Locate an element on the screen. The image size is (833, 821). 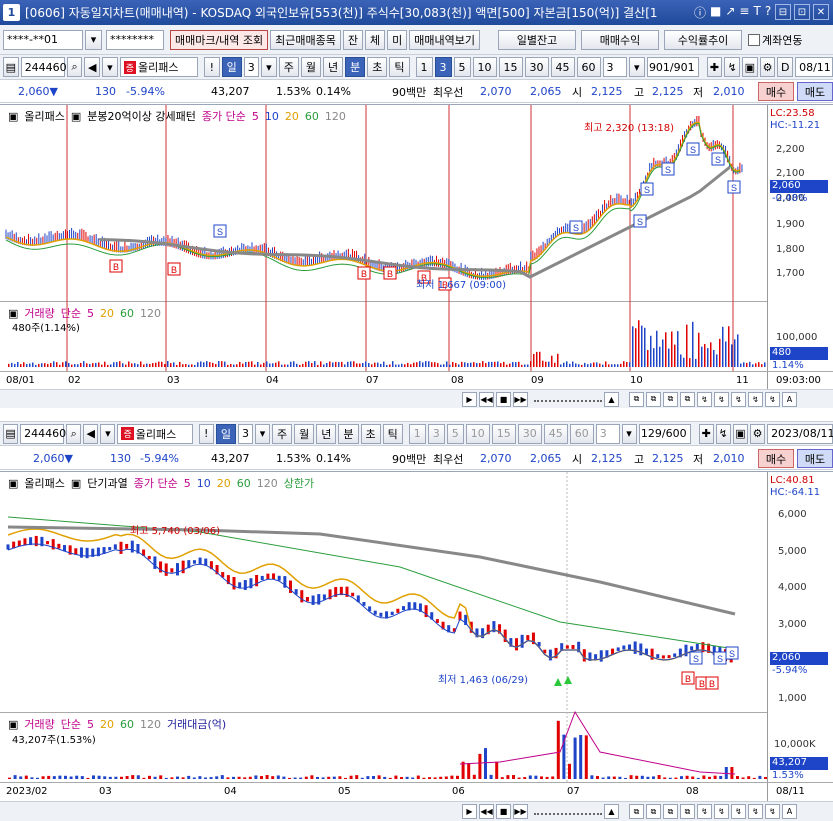
top-count: 901/901 is located at coordinates (672, 67).